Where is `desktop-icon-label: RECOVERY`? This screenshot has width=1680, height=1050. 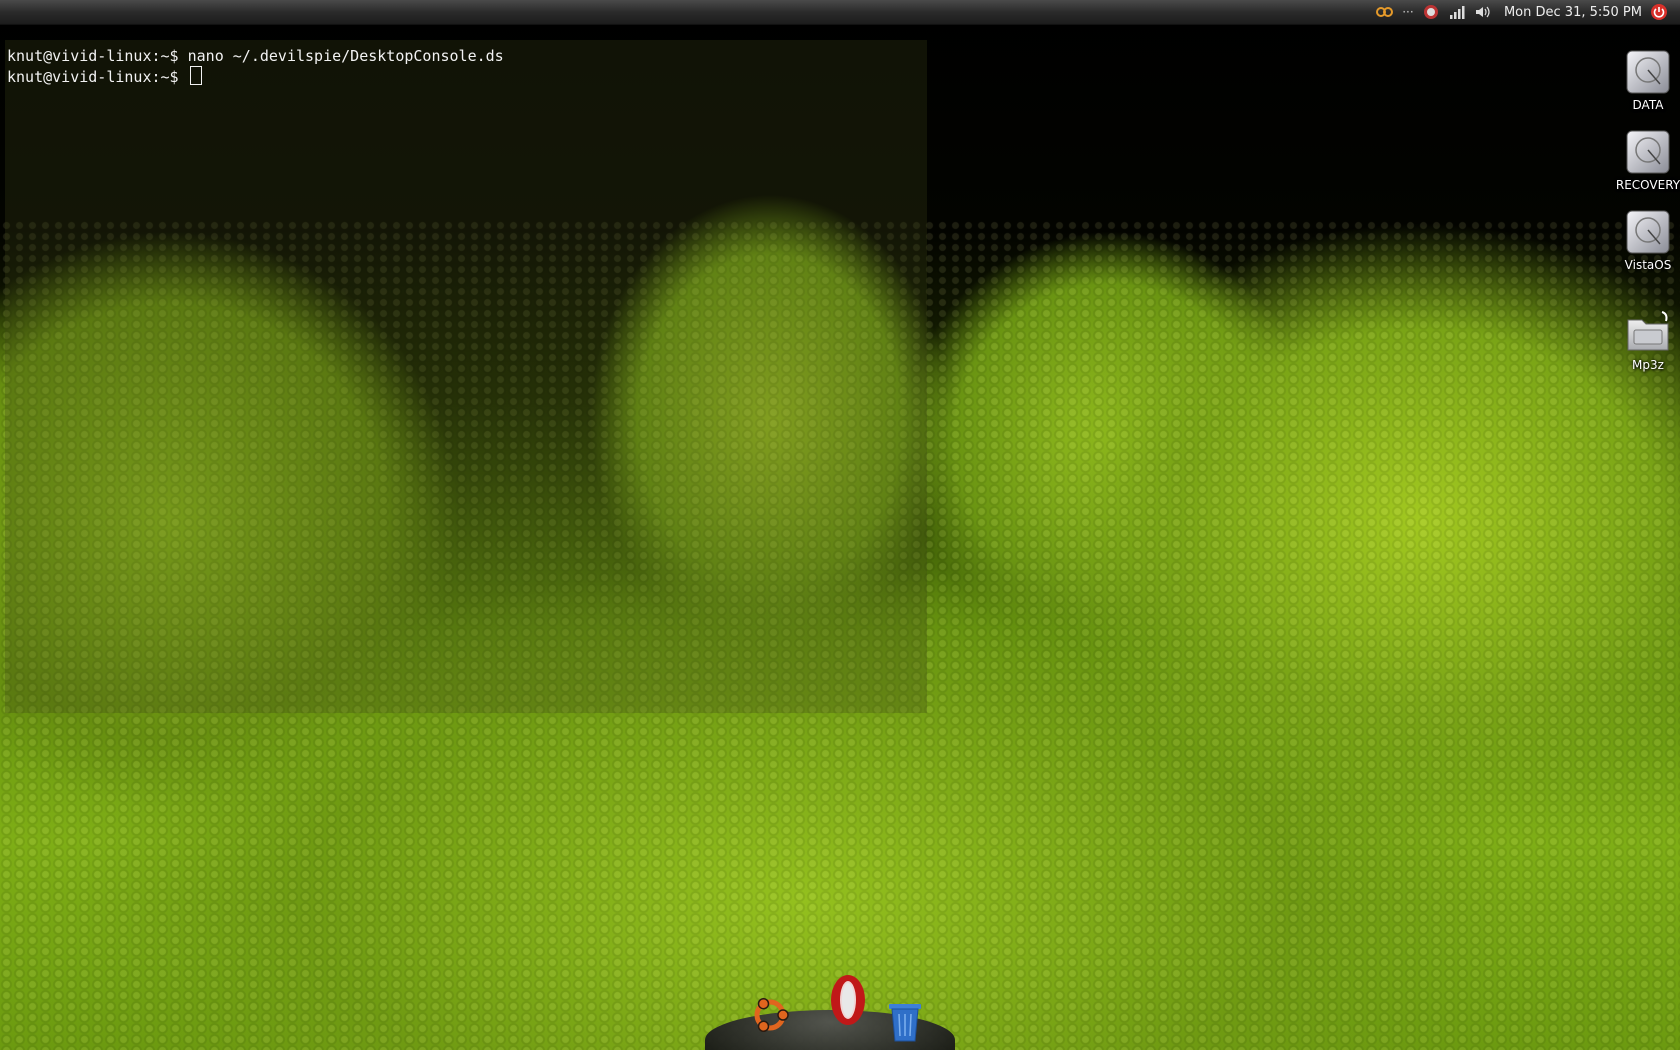
desktop-icon-label: RECOVERY is located at coordinates (1647, 185).